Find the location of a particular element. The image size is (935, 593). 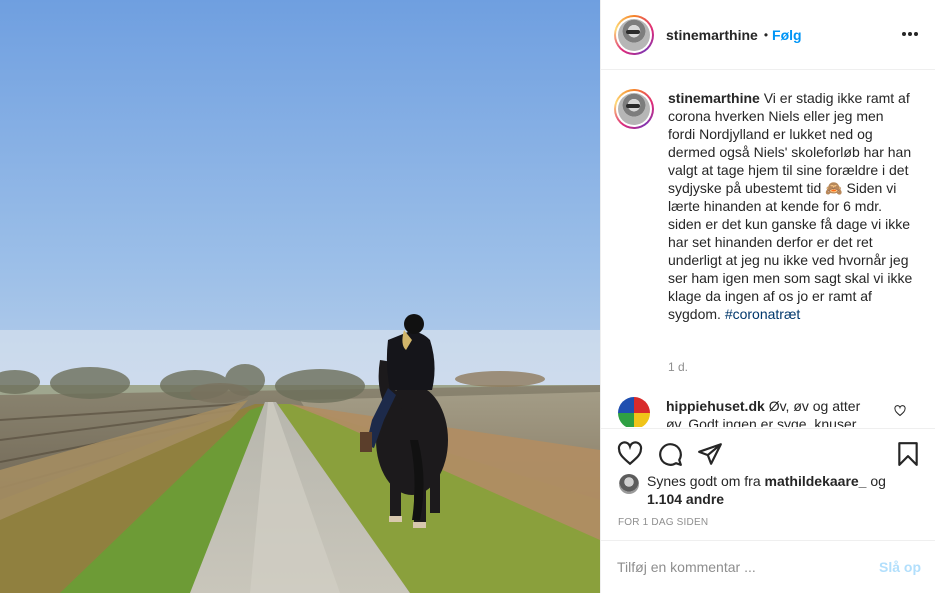

add-comment-bar: Slå op is located at coordinates (768, 566).